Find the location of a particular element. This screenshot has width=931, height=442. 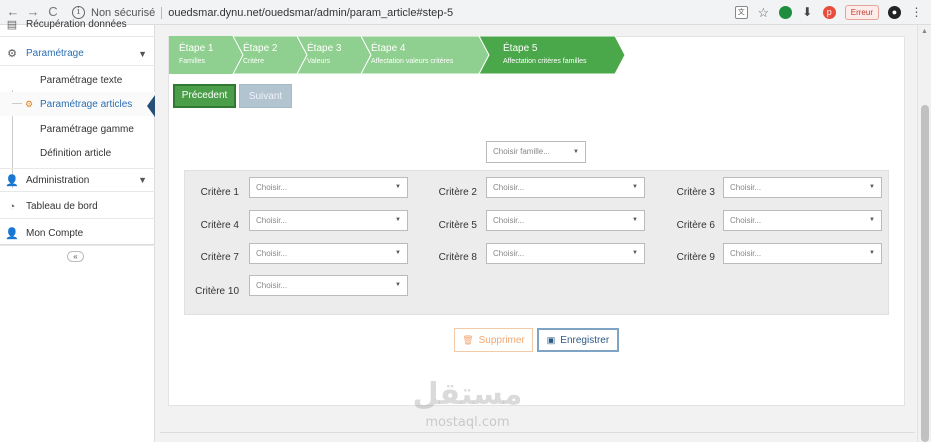

criteria-label: Critère 2 is located at coordinates (457, 192).